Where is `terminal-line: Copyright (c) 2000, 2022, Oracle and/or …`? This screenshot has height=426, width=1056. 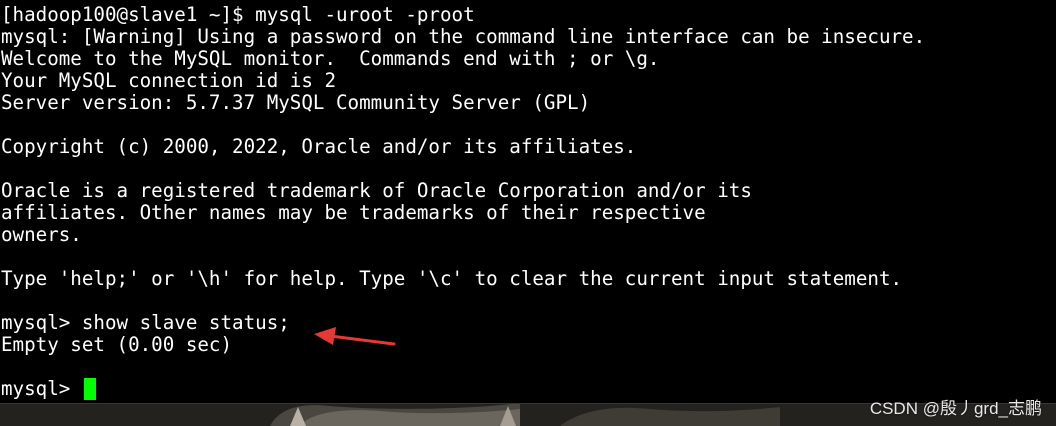 terminal-line: Copyright (c) 2000, 2022, Oracle and/or … is located at coordinates (319, 146).